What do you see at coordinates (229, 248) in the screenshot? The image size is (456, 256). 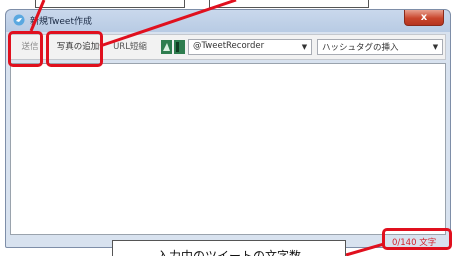 I see `bottom-callout: 入力中のツイートの文字数` at bounding box center [229, 248].